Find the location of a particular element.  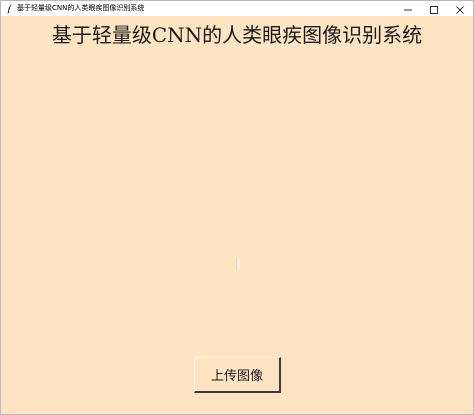

window-title: 基于轻量级CNN的人类眼疾图像识别系统 is located at coordinates (81, 8).